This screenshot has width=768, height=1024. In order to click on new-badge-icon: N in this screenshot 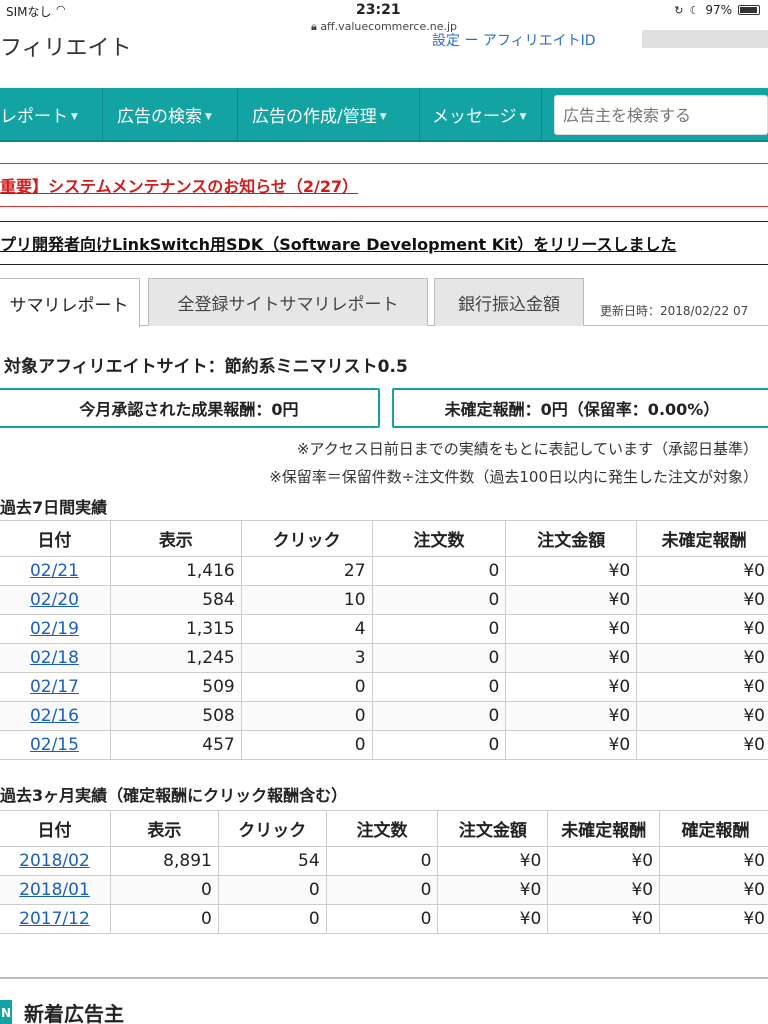, I will do `click(6, 1011)`.